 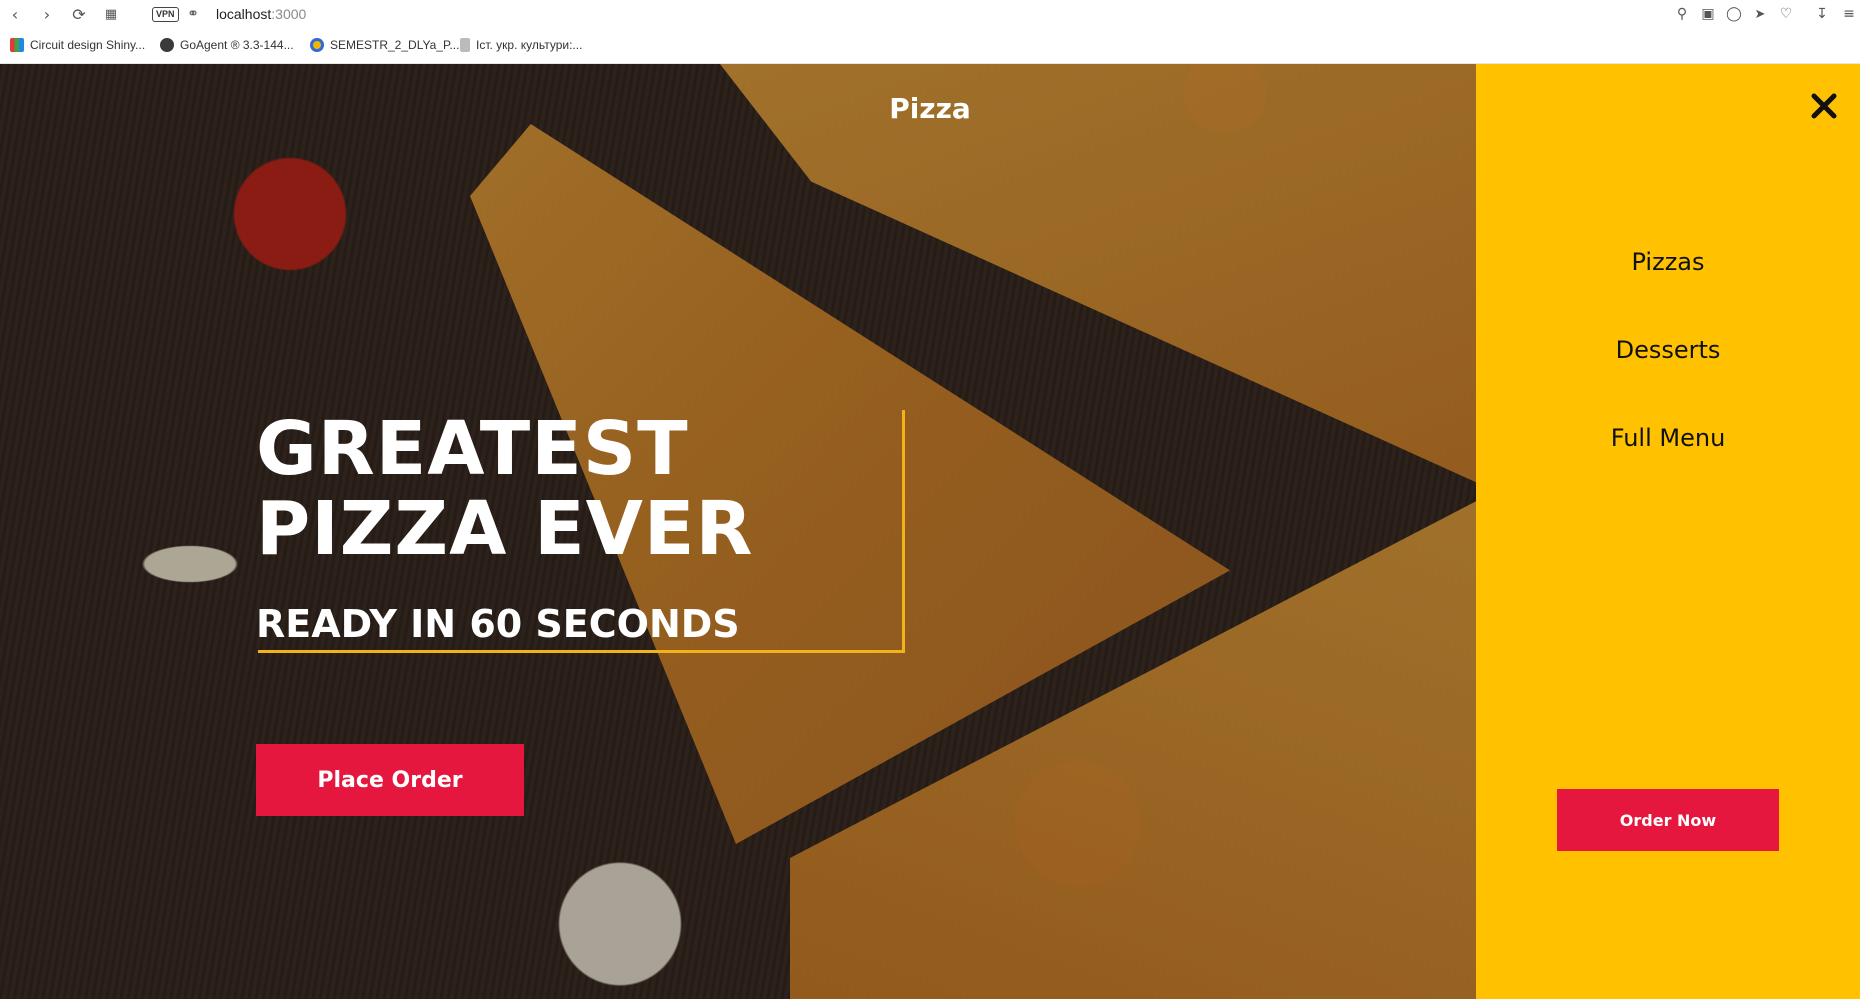 I want to click on headline-line: GREATEST, so click(x=472, y=449).